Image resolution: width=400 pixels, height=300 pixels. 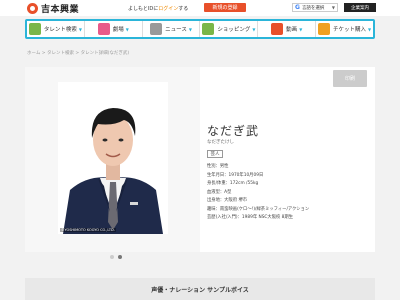 I want to click on talent-portrait-image, so click(x=113, y=158).